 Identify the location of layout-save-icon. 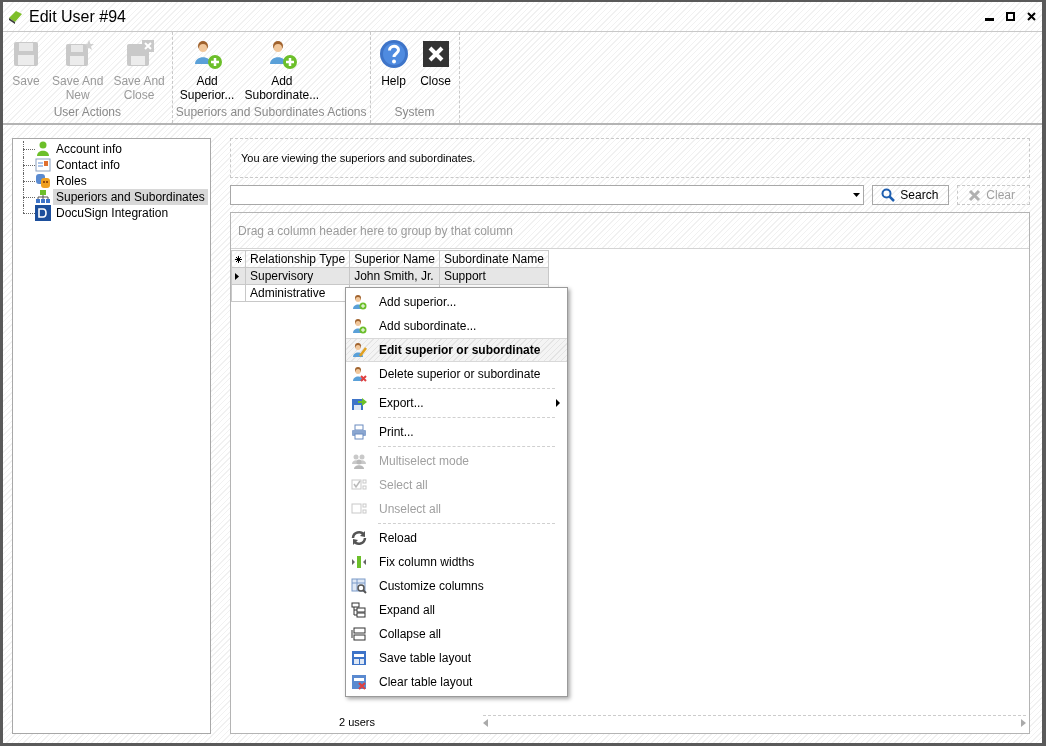
(359, 658).